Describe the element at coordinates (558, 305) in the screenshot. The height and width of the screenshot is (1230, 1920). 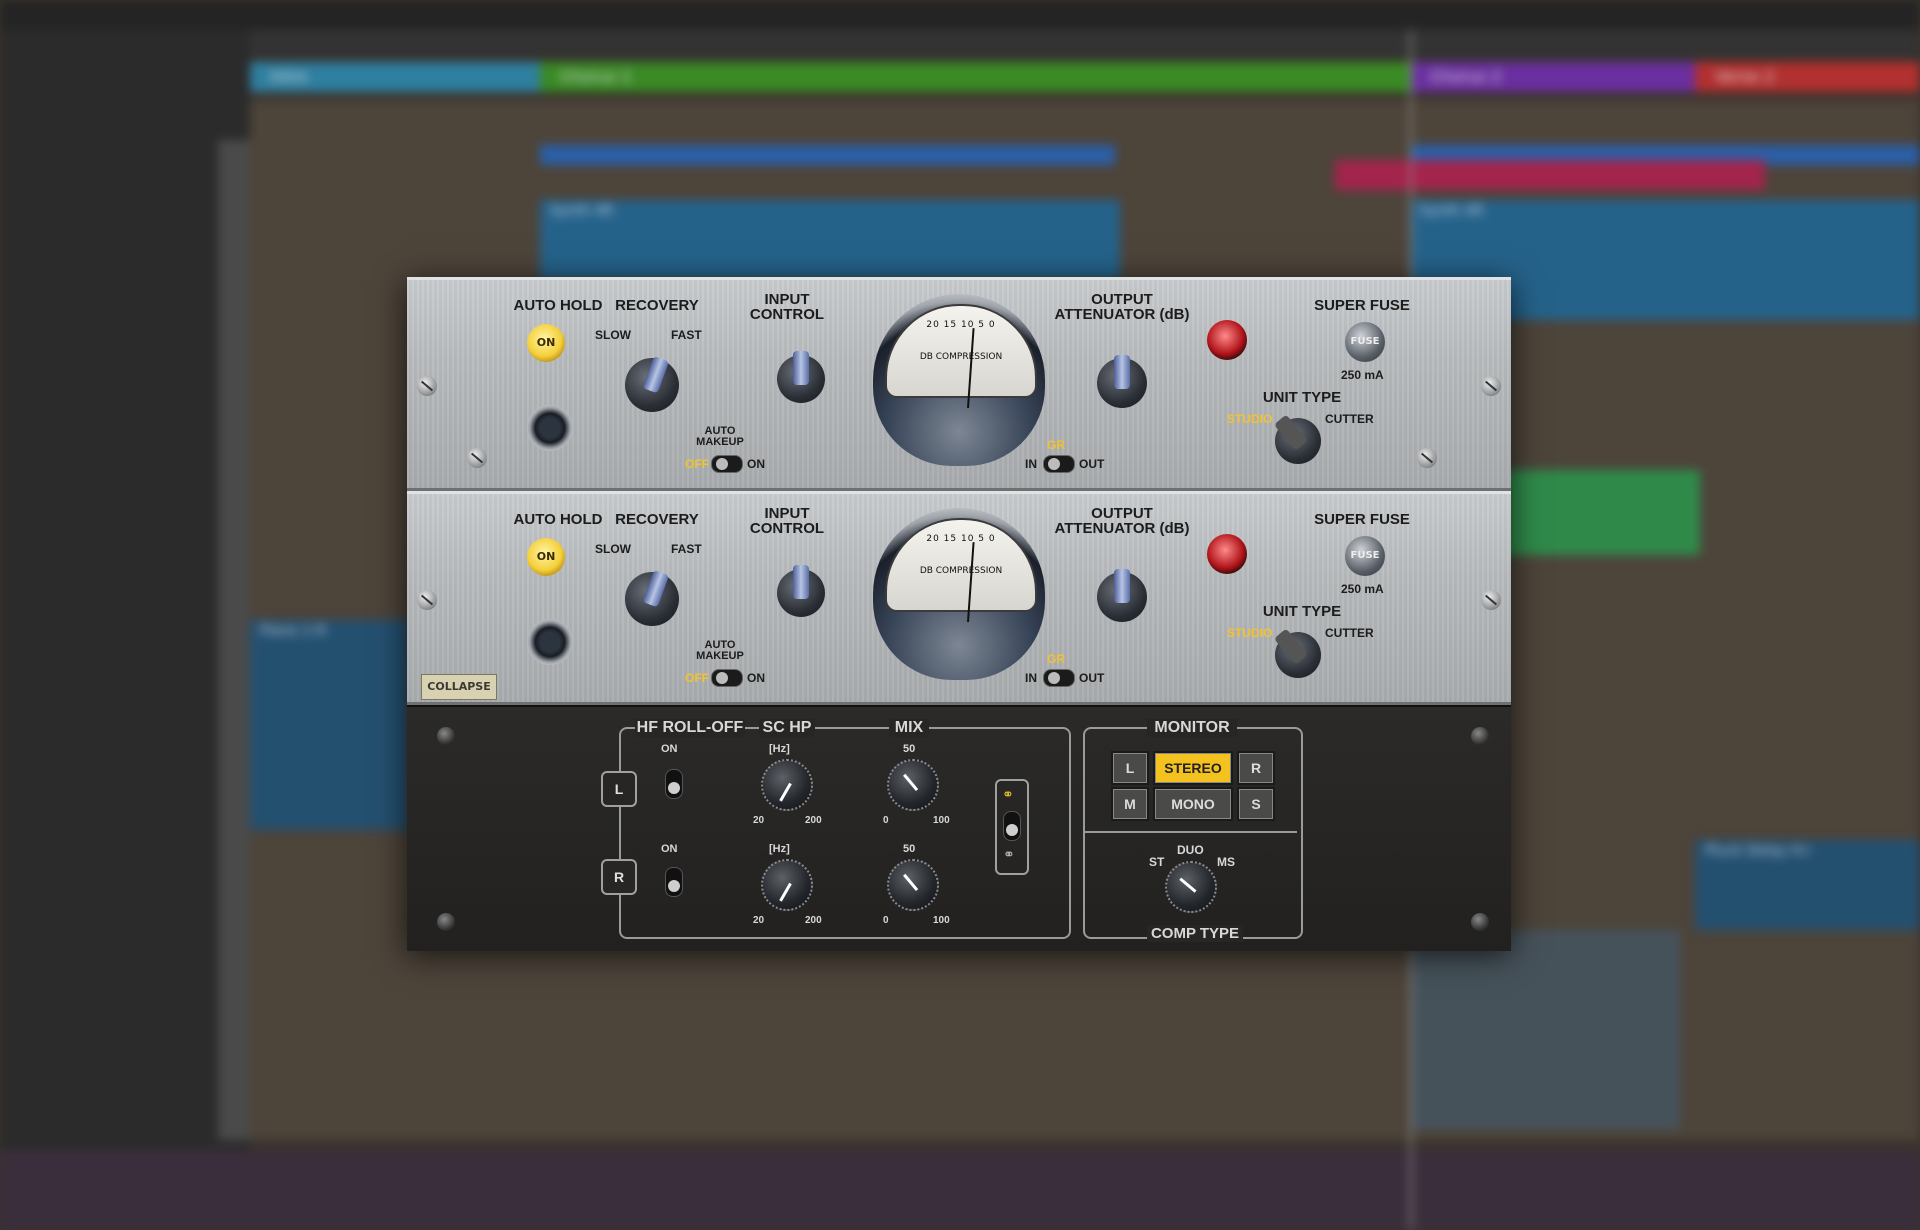
I see `auto-hold-label: AUTO HOLD` at that location.